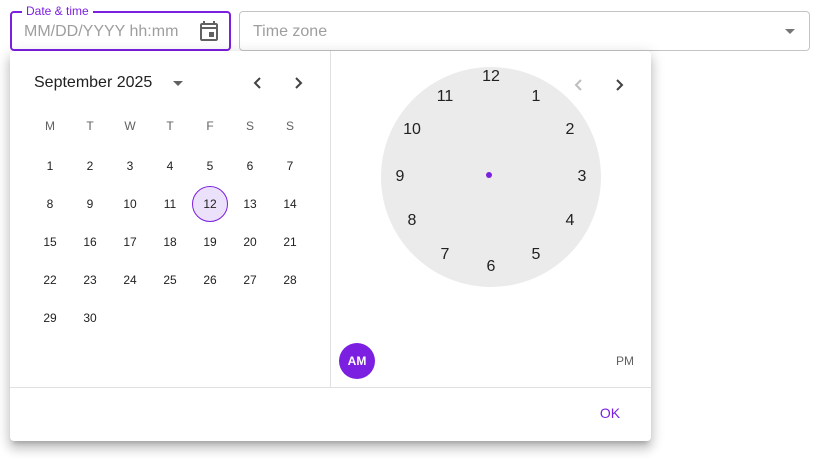  What do you see at coordinates (290, 204) in the screenshot?
I see `calendar-day: 14` at bounding box center [290, 204].